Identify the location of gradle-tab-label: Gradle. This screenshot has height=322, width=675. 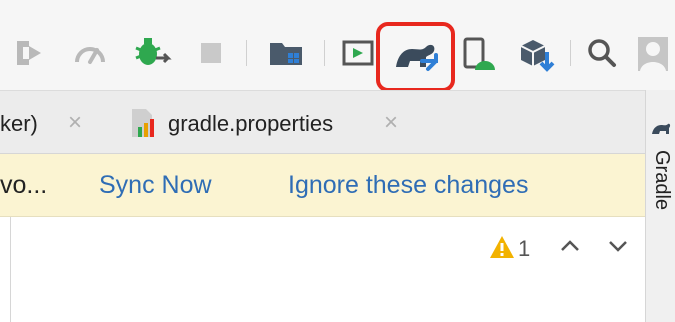
(661, 180).